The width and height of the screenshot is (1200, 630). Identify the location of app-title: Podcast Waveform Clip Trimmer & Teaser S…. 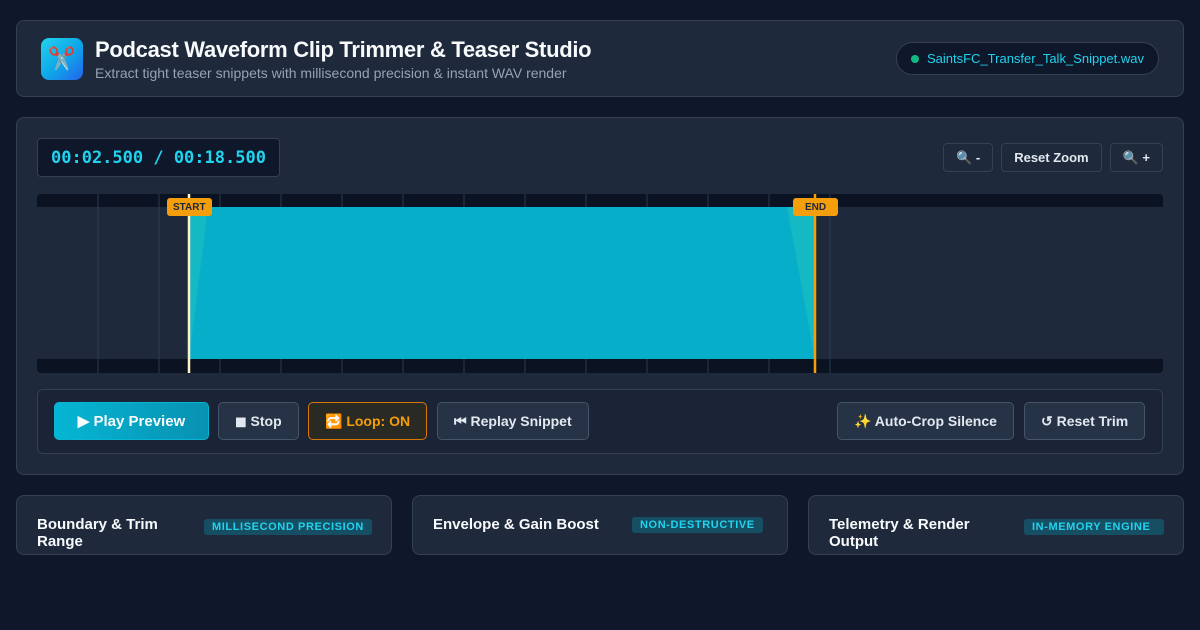
(343, 49).